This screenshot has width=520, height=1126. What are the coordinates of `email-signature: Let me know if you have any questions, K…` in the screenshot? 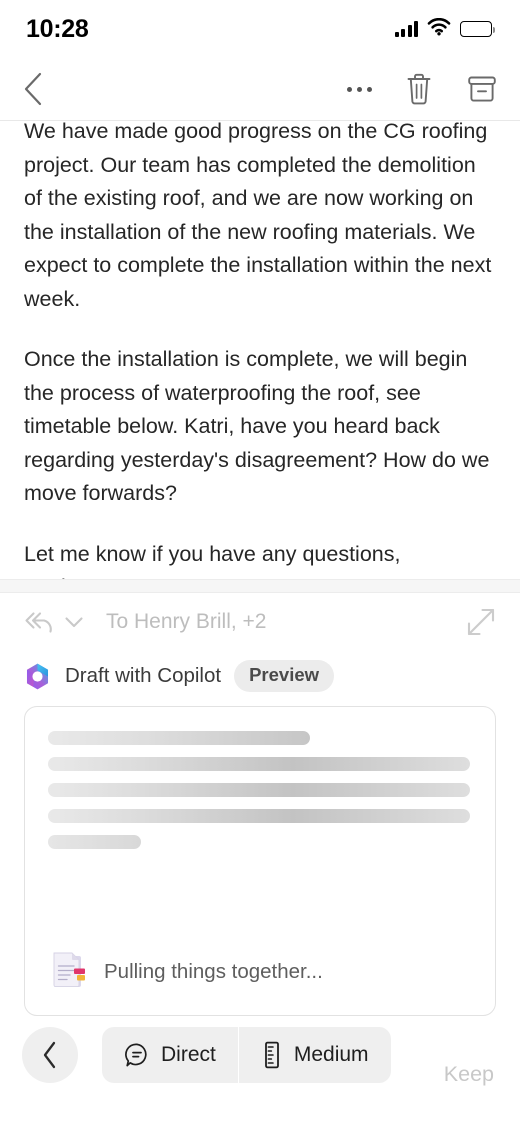 It's located at (212, 560).